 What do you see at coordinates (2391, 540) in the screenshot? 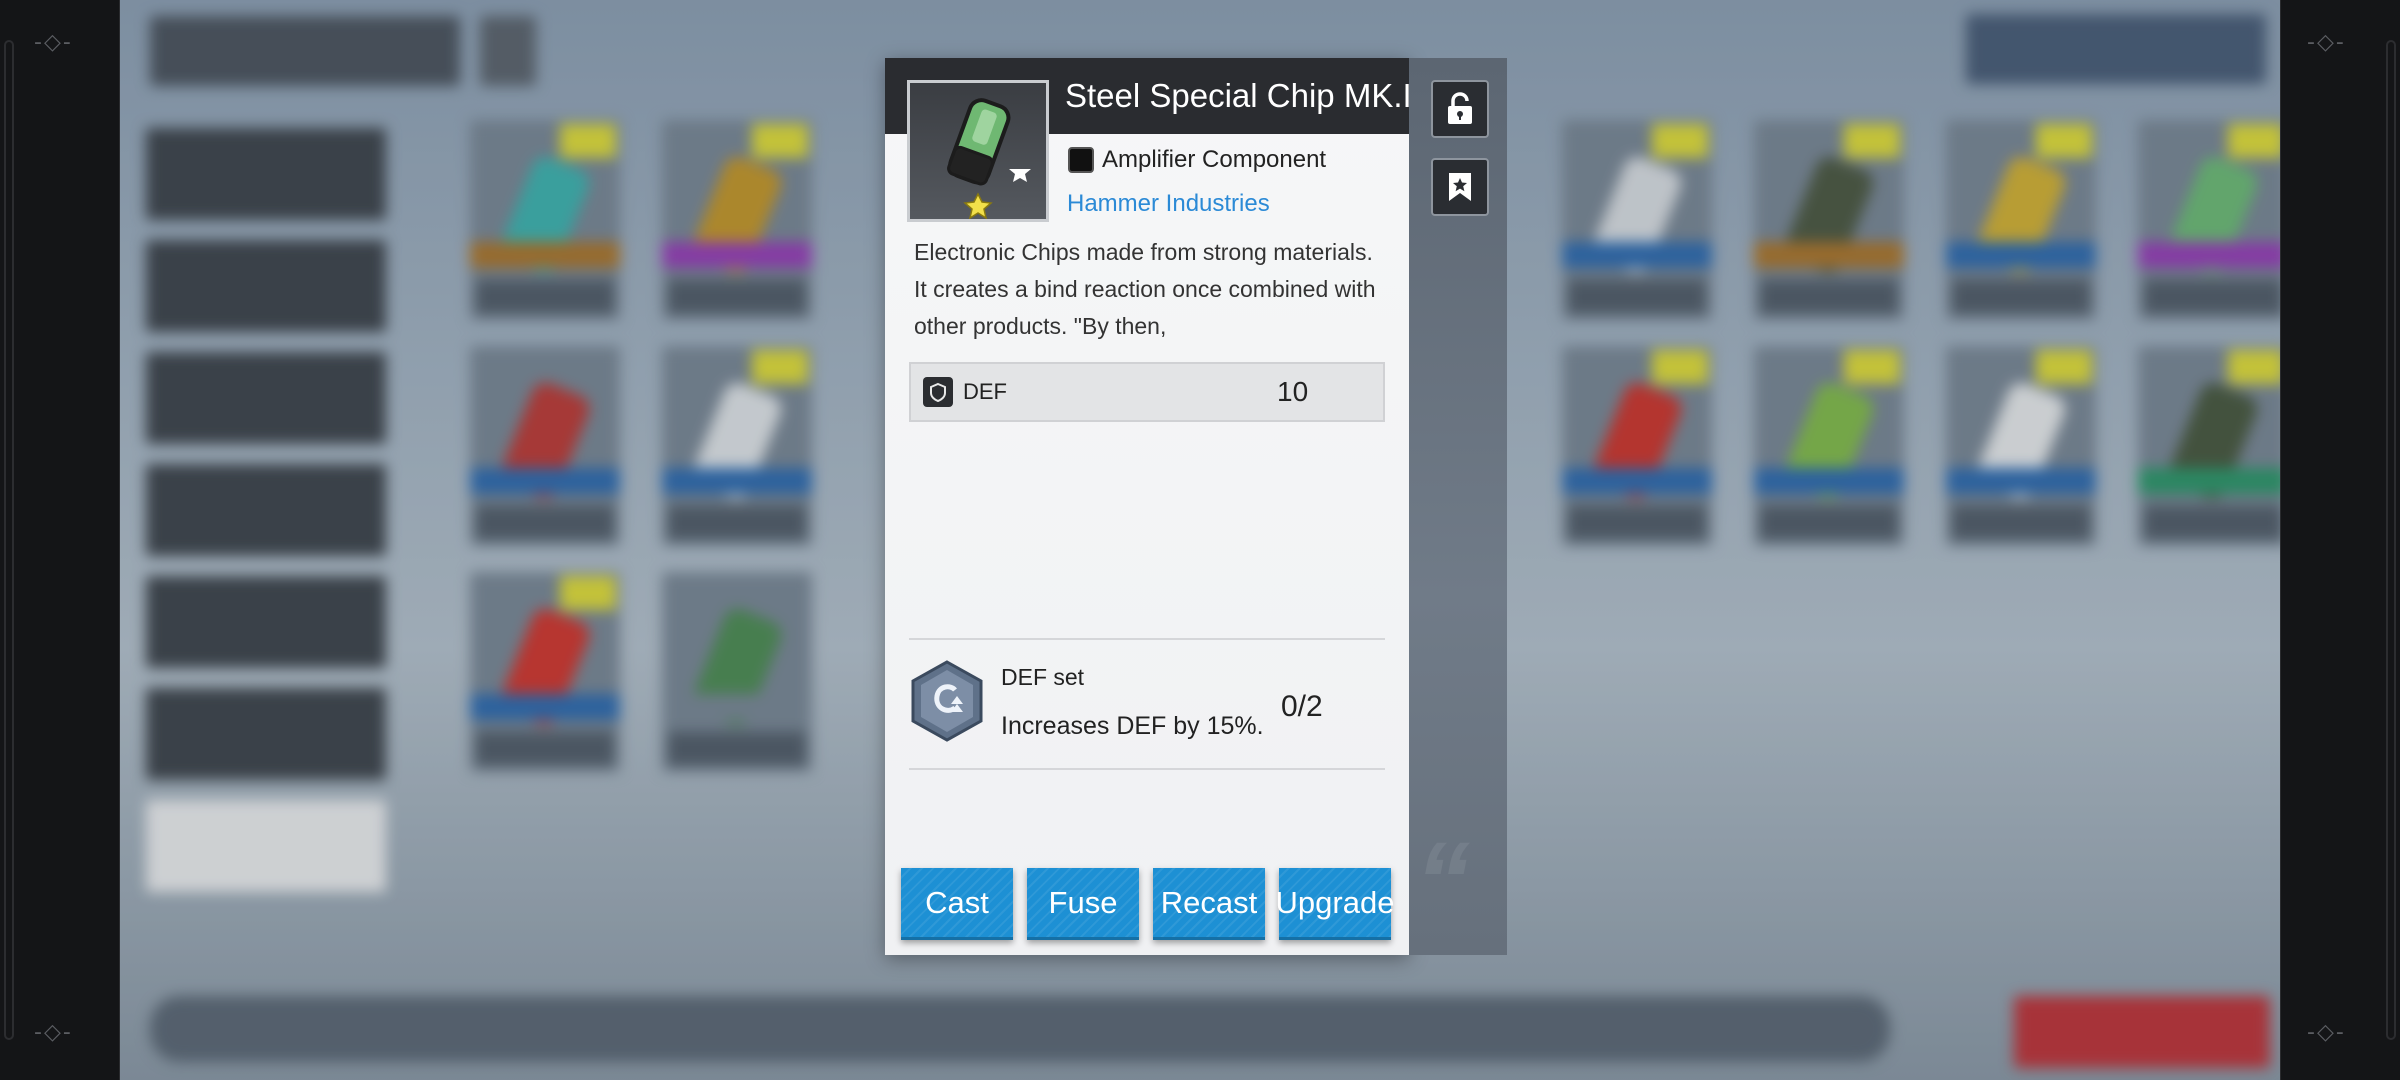
I see `right-frame-edge` at bounding box center [2391, 540].